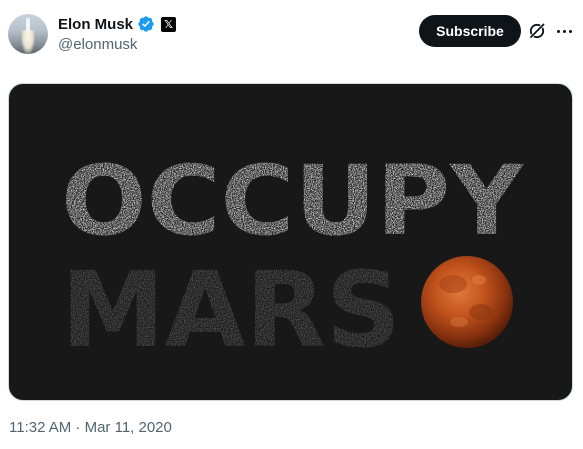 This screenshot has height=449, width=583. I want to click on more-options-icon, so click(564, 31).